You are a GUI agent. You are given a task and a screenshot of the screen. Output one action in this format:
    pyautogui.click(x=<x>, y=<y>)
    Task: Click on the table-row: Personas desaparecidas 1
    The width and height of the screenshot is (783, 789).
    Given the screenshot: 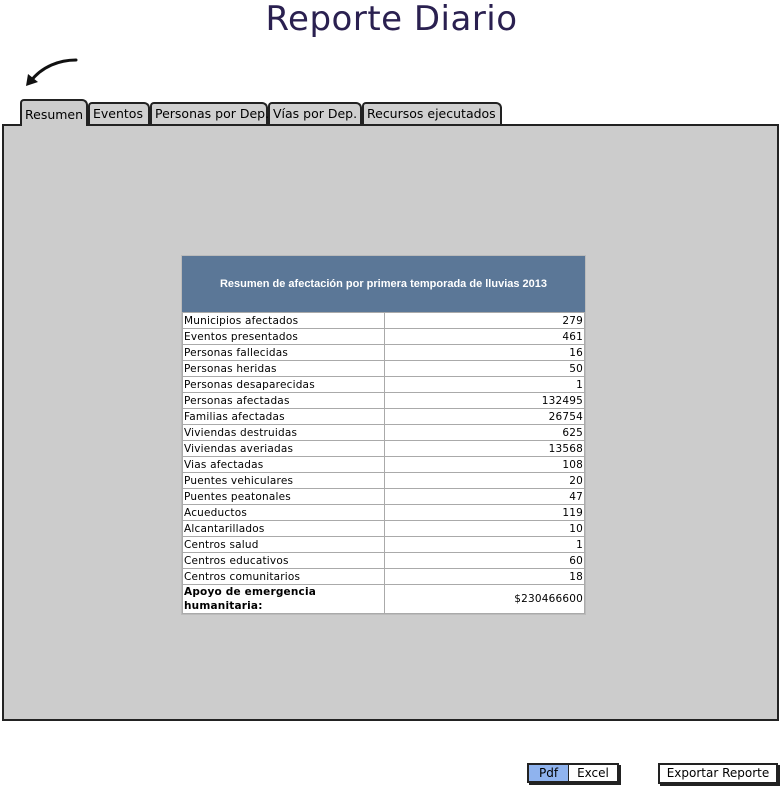 What is the action you would take?
    pyautogui.click(x=383, y=384)
    